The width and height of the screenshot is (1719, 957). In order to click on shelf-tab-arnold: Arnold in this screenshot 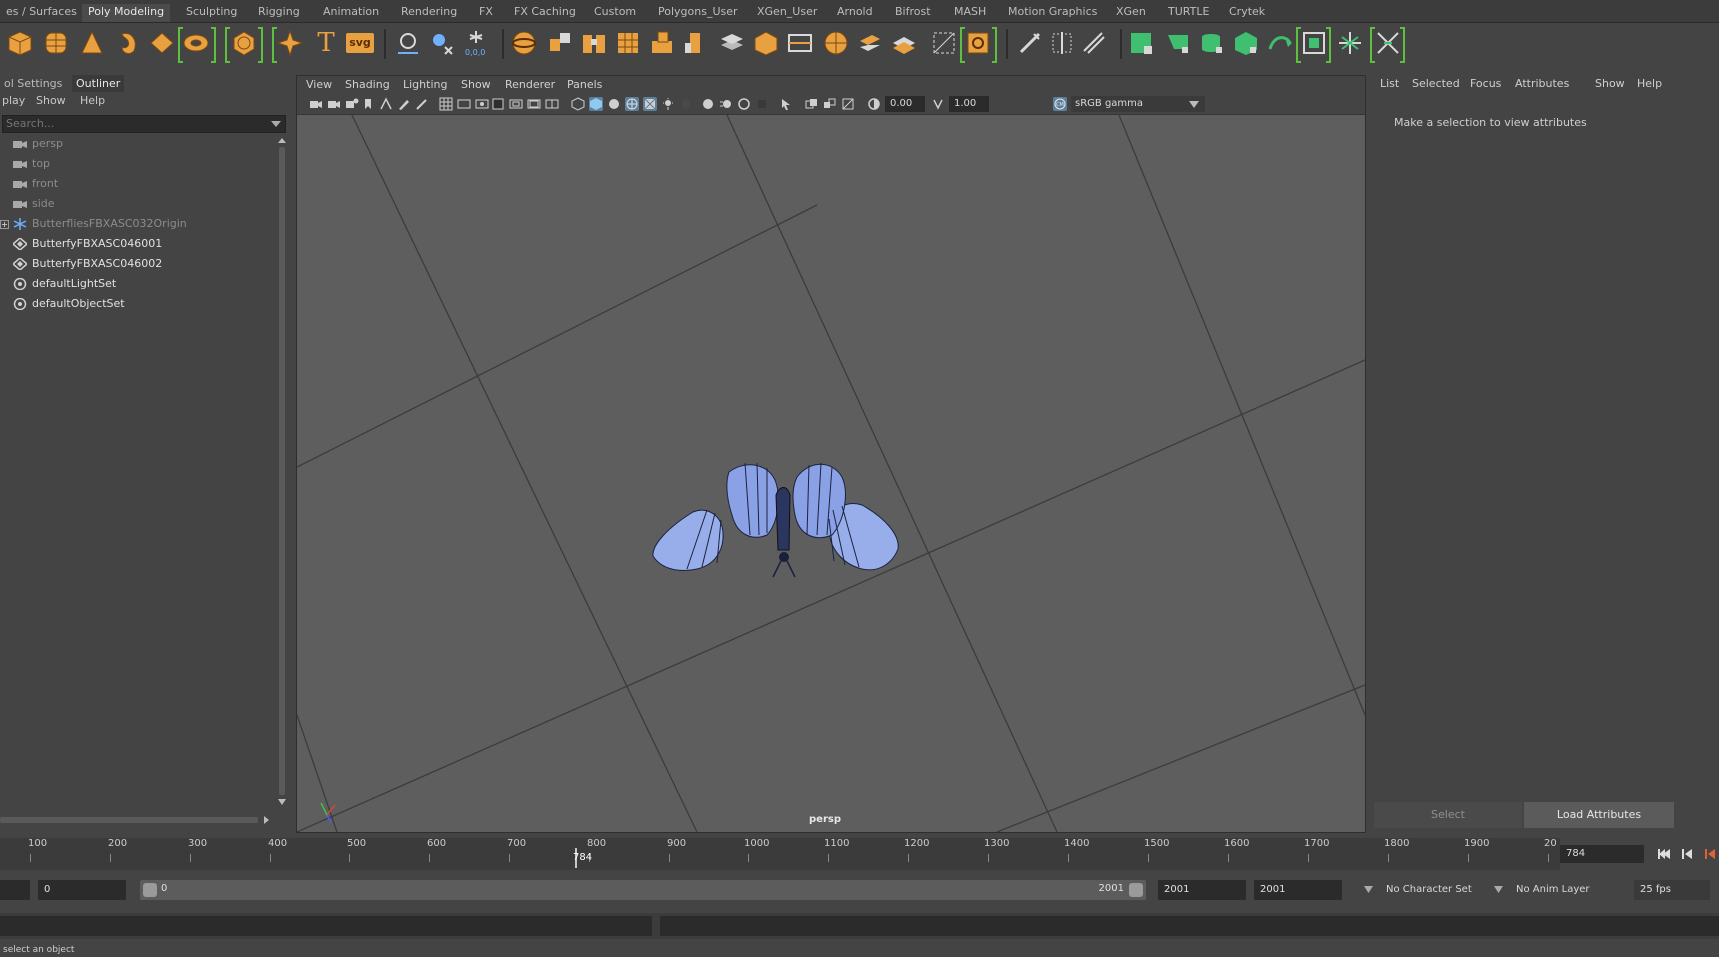, I will do `click(855, 13)`.